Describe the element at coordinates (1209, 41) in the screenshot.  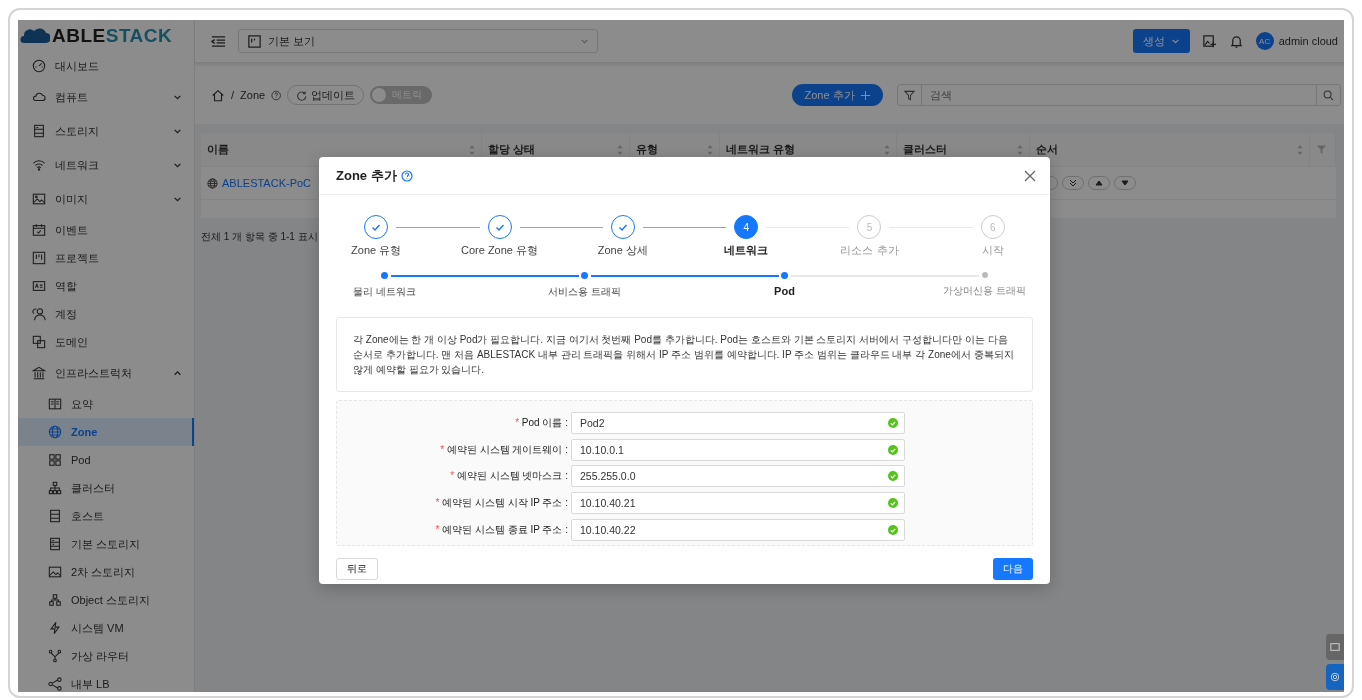
I see `image-add-icon` at that location.